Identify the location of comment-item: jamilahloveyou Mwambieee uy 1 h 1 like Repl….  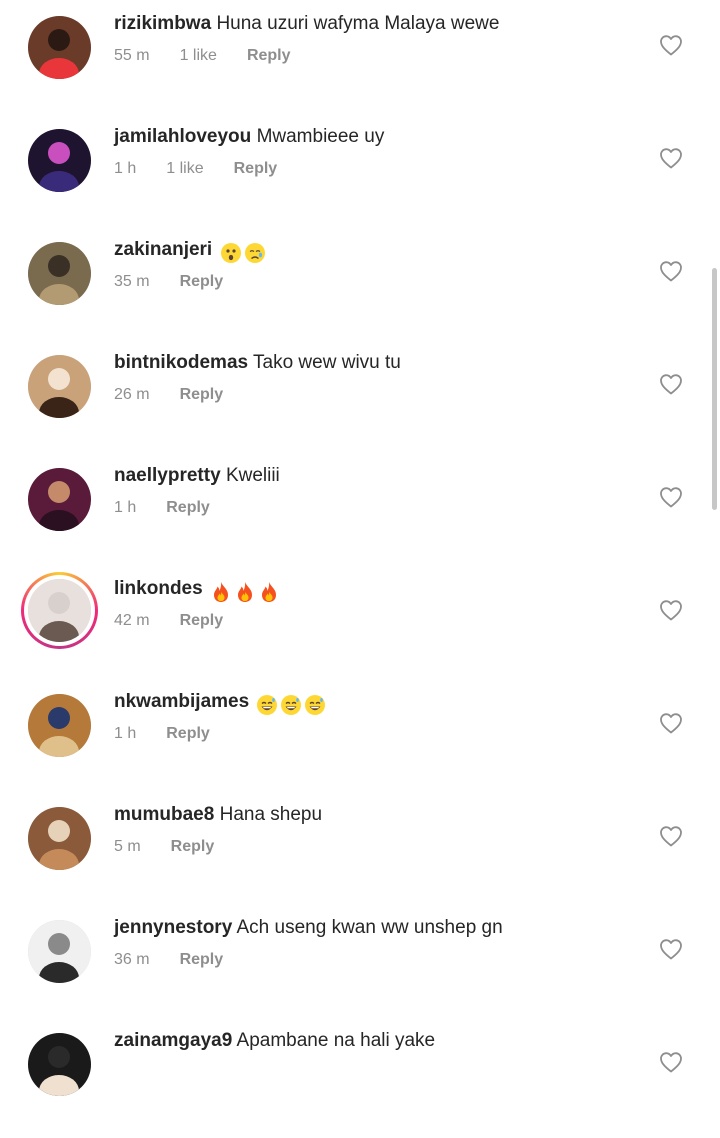
(360, 177).